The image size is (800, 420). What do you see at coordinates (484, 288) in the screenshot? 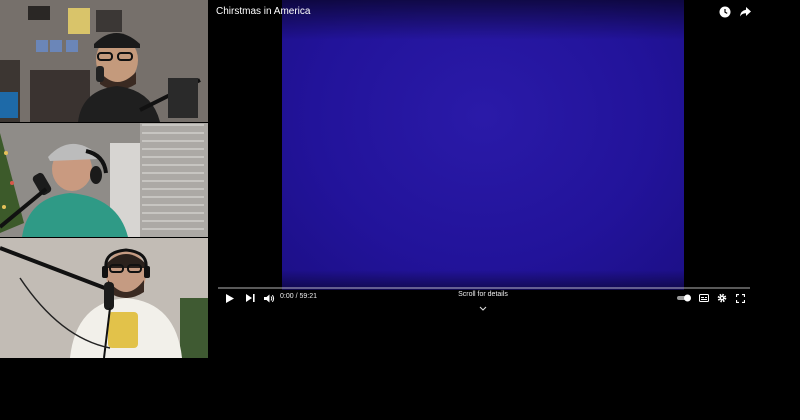
I see `progress-bar` at bounding box center [484, 288].